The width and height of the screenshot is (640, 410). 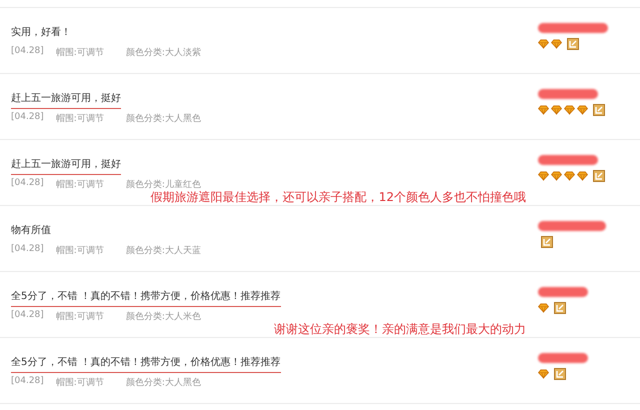 What do you see at coordinates (400, 329) in the screenshot?
I see `annotation-text: 谢谢这位亲的褒奖！亲的满意是我们最大的动力` at bounding box center [400, 329].